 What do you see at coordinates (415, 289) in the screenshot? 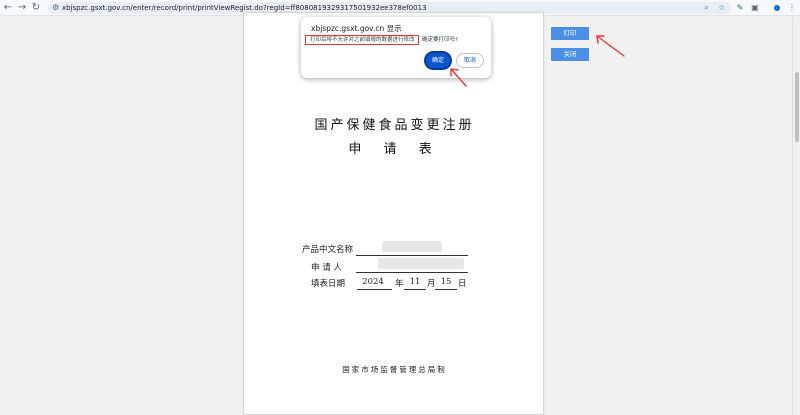
I see `date-month-underline` at bounding box center [415, 289].